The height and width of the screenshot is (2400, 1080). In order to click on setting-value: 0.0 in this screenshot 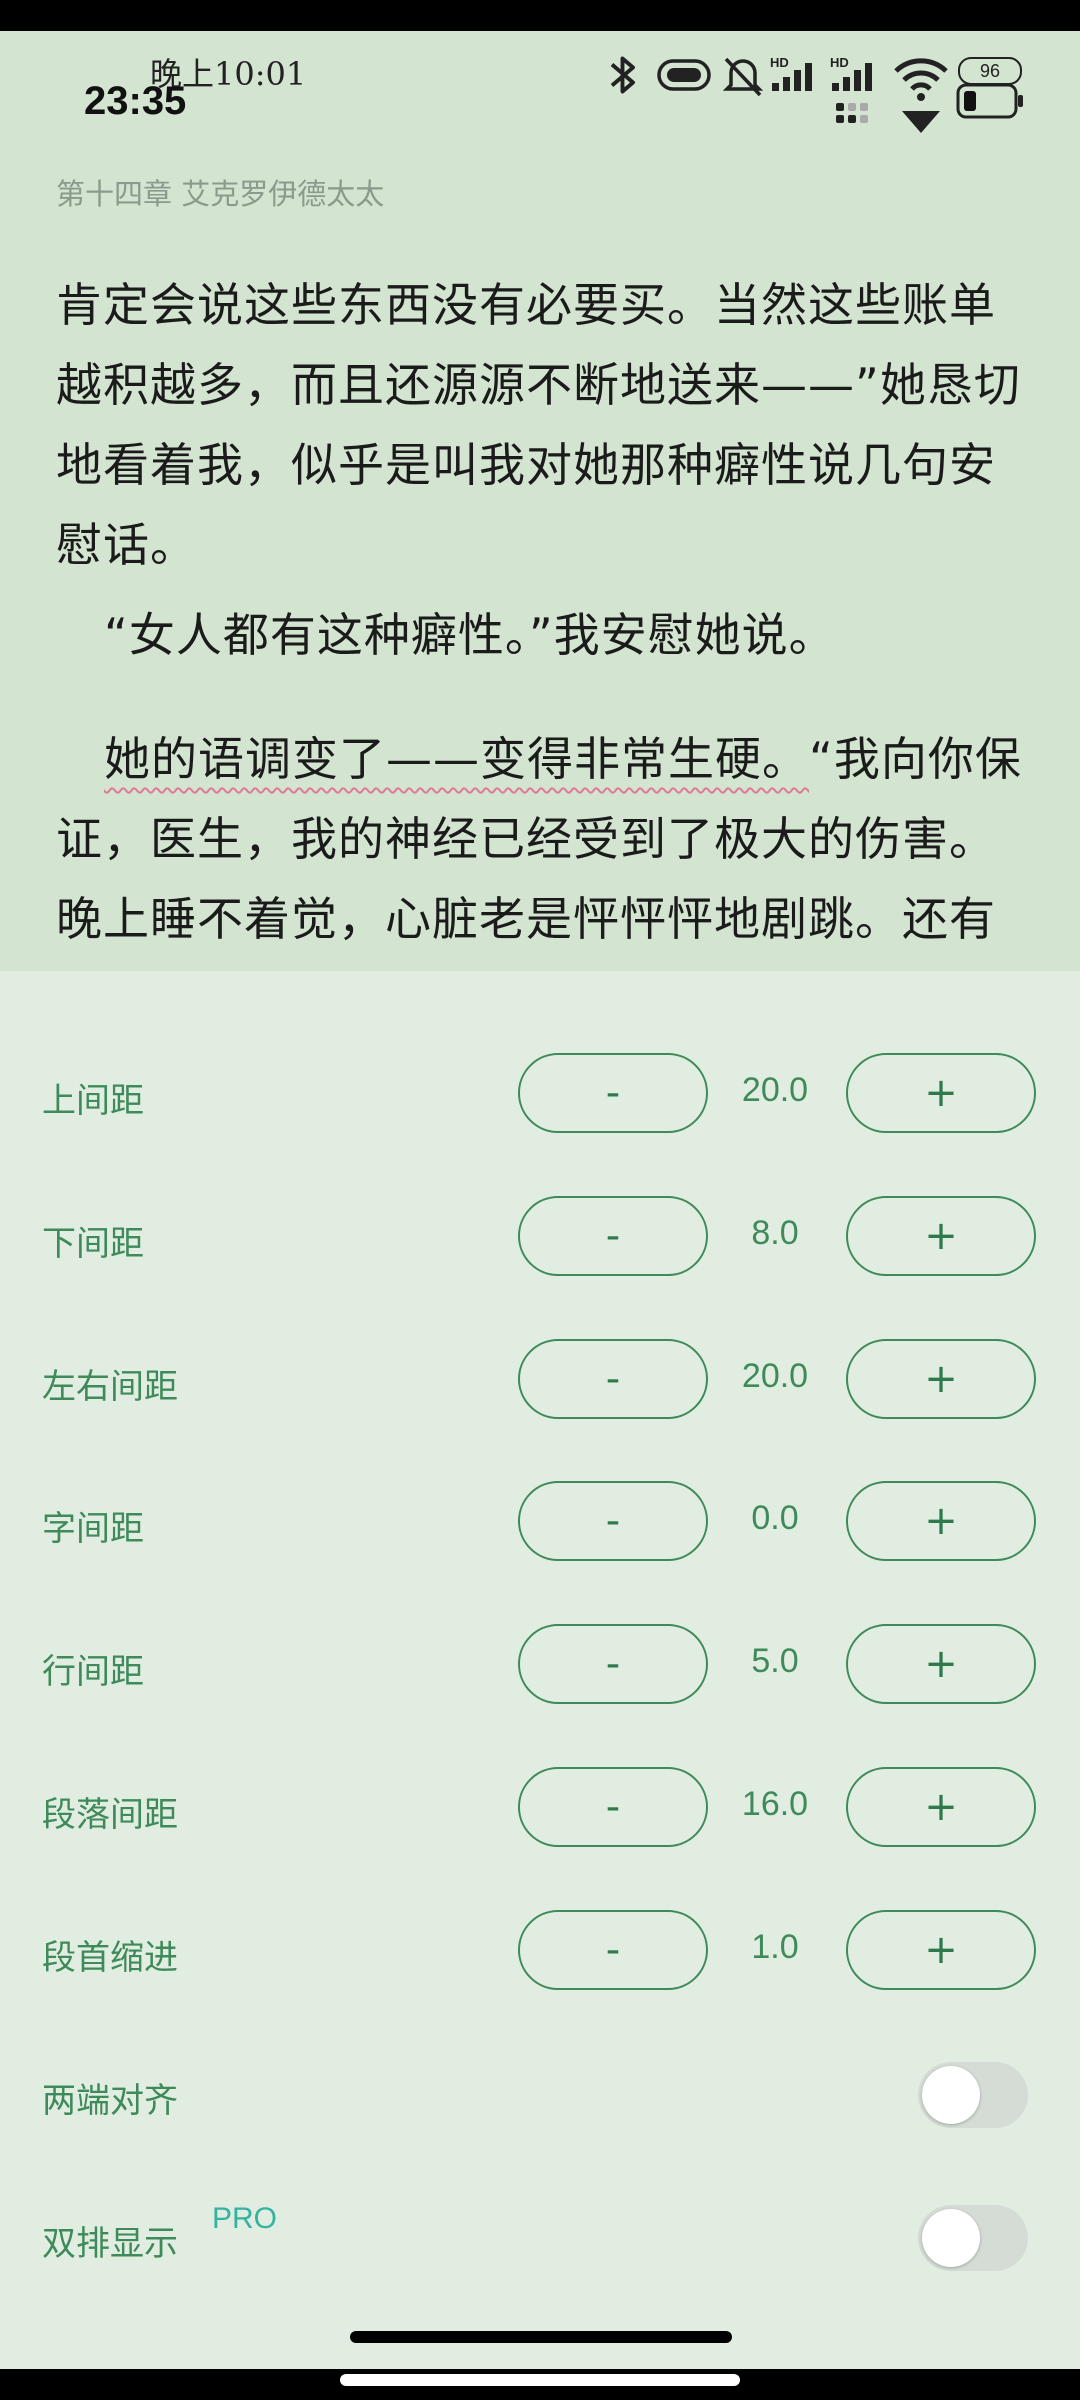, I will do `click(775, 1518)`.